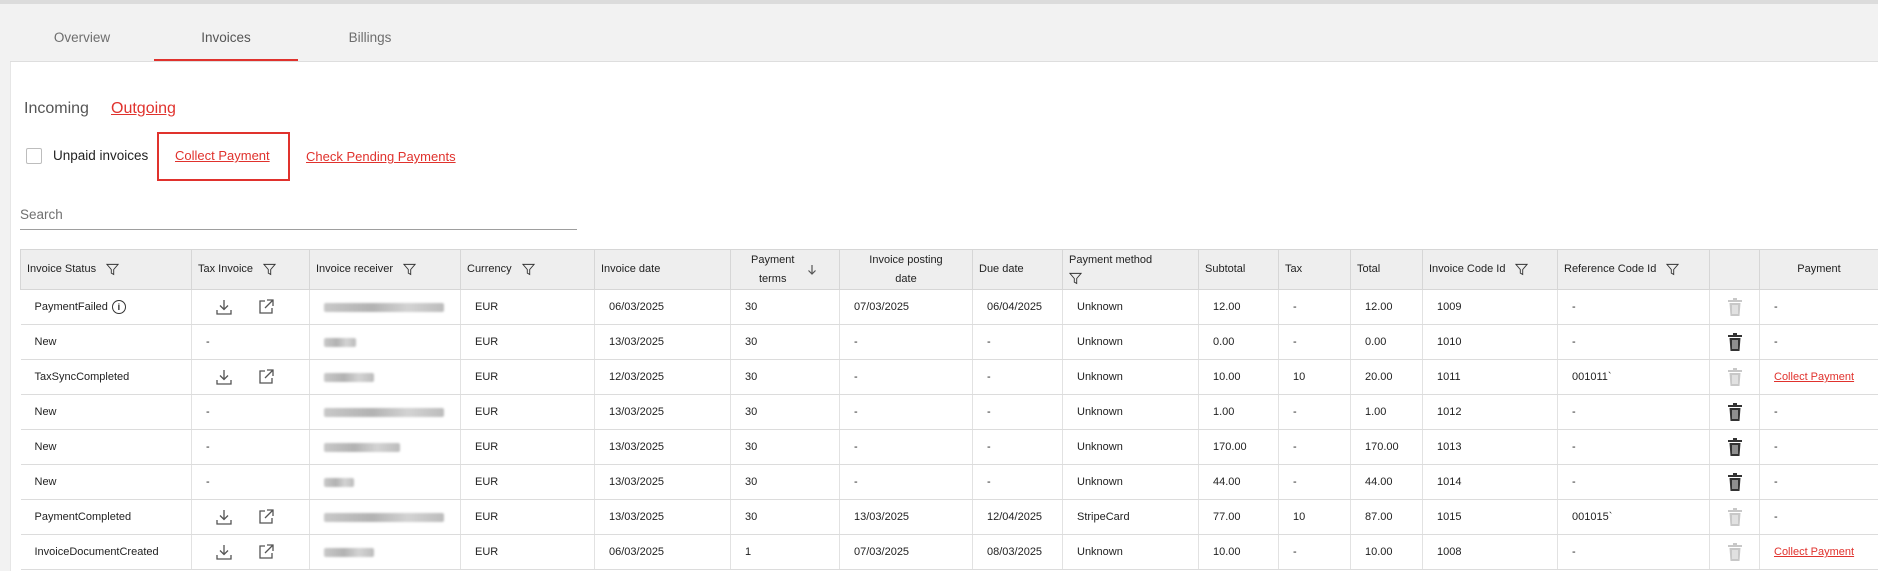  What do you see at coordinates (1225, 269) in the screenshot?
I see `col-label: Subtotal` at bounding box center [1225, 269].